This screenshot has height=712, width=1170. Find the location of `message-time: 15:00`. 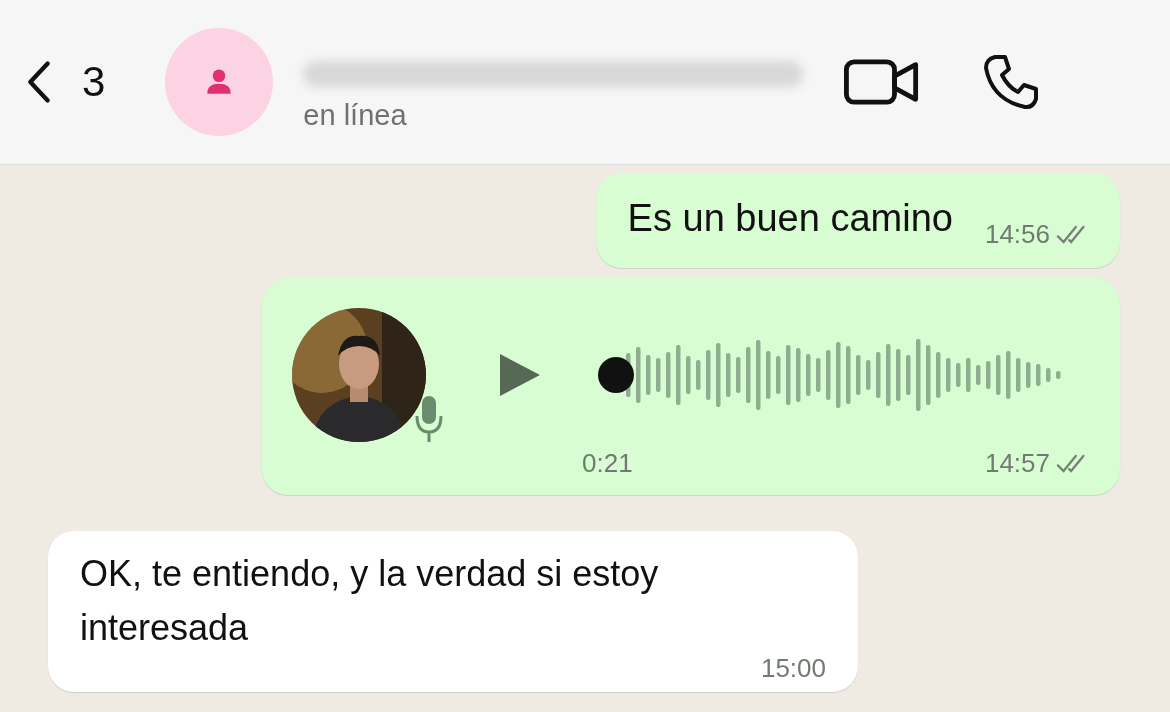

message-time: 15:00 is located at coordinates (793, 668).